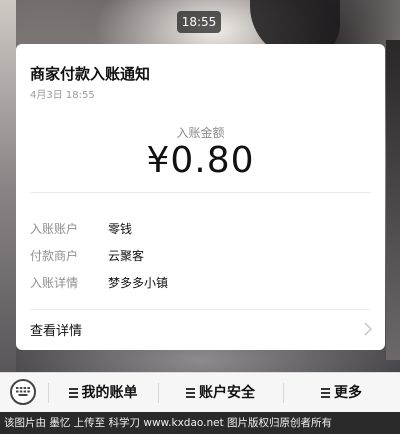 The width and height of the screenshot is (400, 434). What do you see at coordinates (200, 133) in the screenshot?
I see `amount-label: 入账金额` at bounding box center [200, 133].